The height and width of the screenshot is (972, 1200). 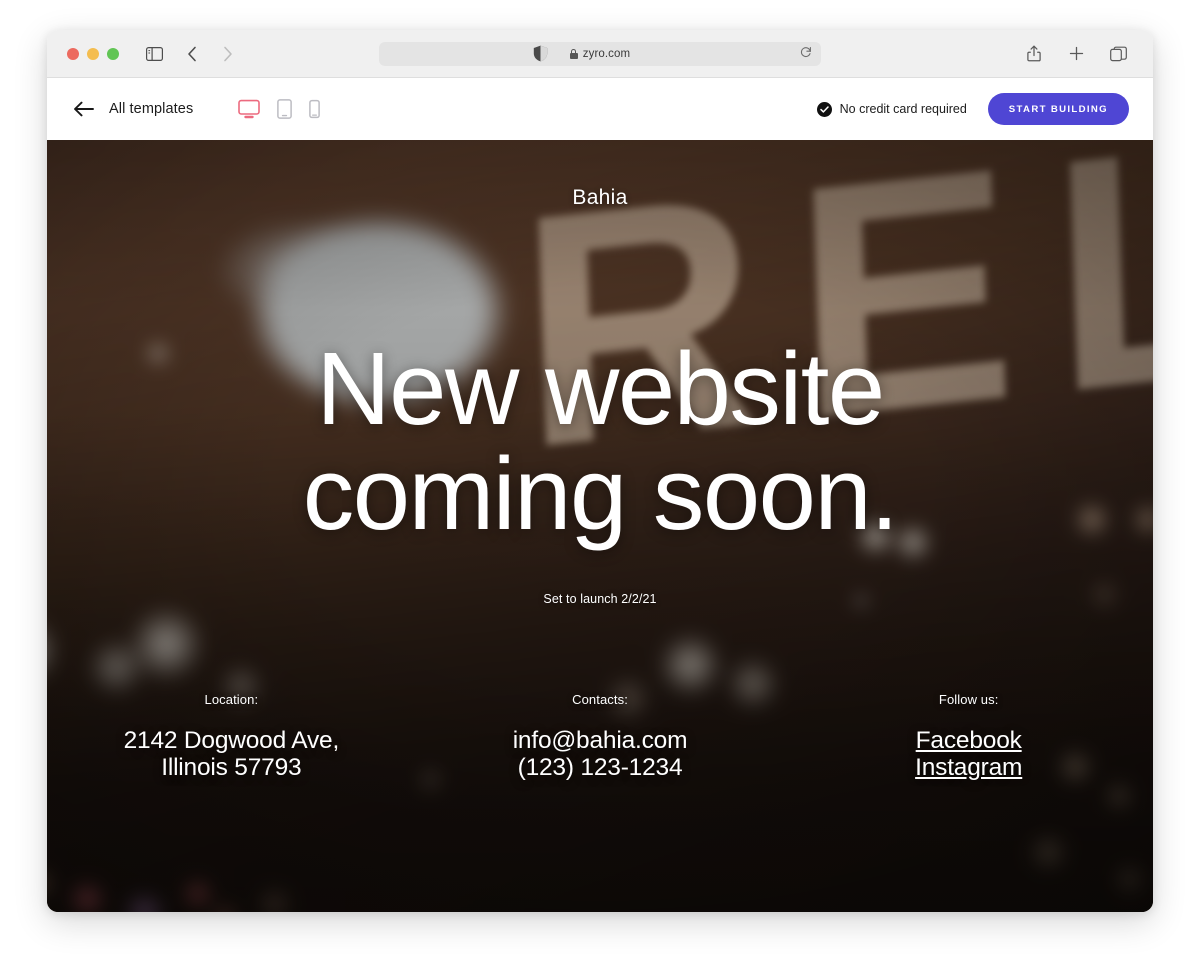 I want to click on check-circle-icon, so click(x=824, y=109).